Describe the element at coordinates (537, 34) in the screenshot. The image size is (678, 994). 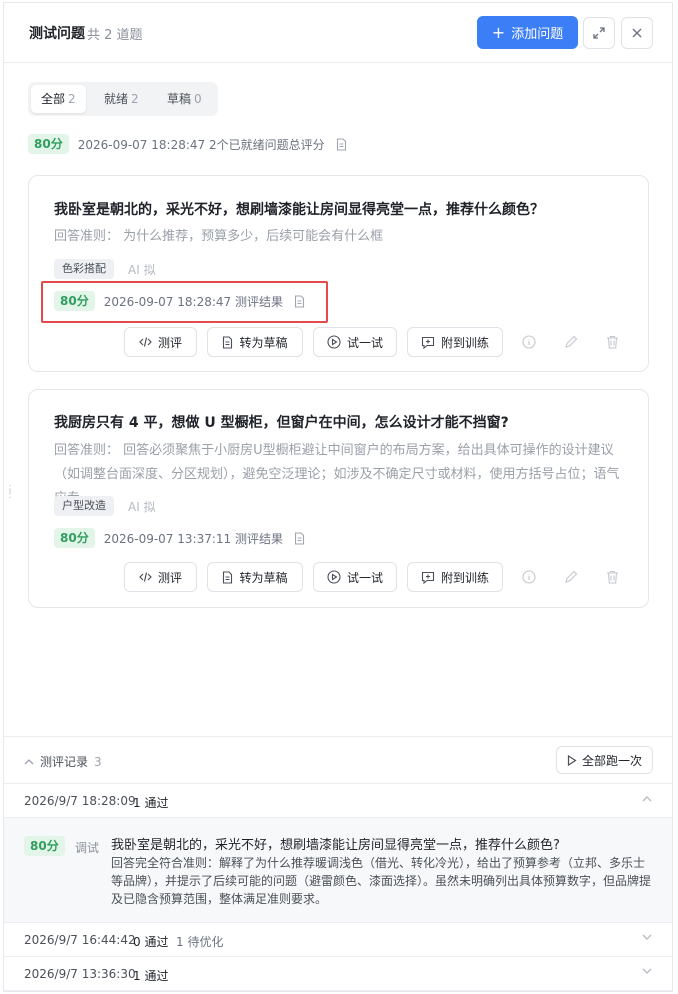
I see `add-question-label: 添加问题` at that location.